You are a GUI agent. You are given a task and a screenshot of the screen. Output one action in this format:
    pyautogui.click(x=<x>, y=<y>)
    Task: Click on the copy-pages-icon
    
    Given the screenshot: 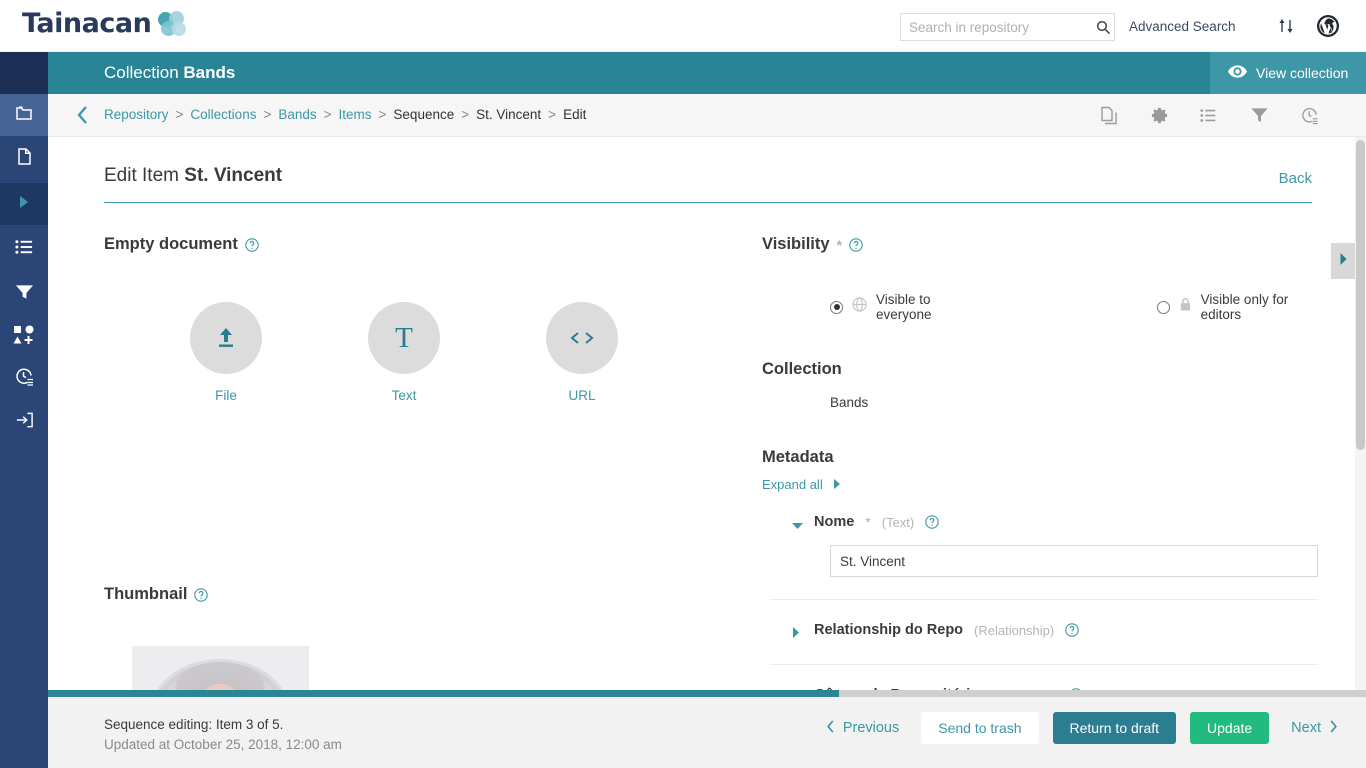 What is the action you would take?
    pyautogui.click(x=1109, y=115)
    